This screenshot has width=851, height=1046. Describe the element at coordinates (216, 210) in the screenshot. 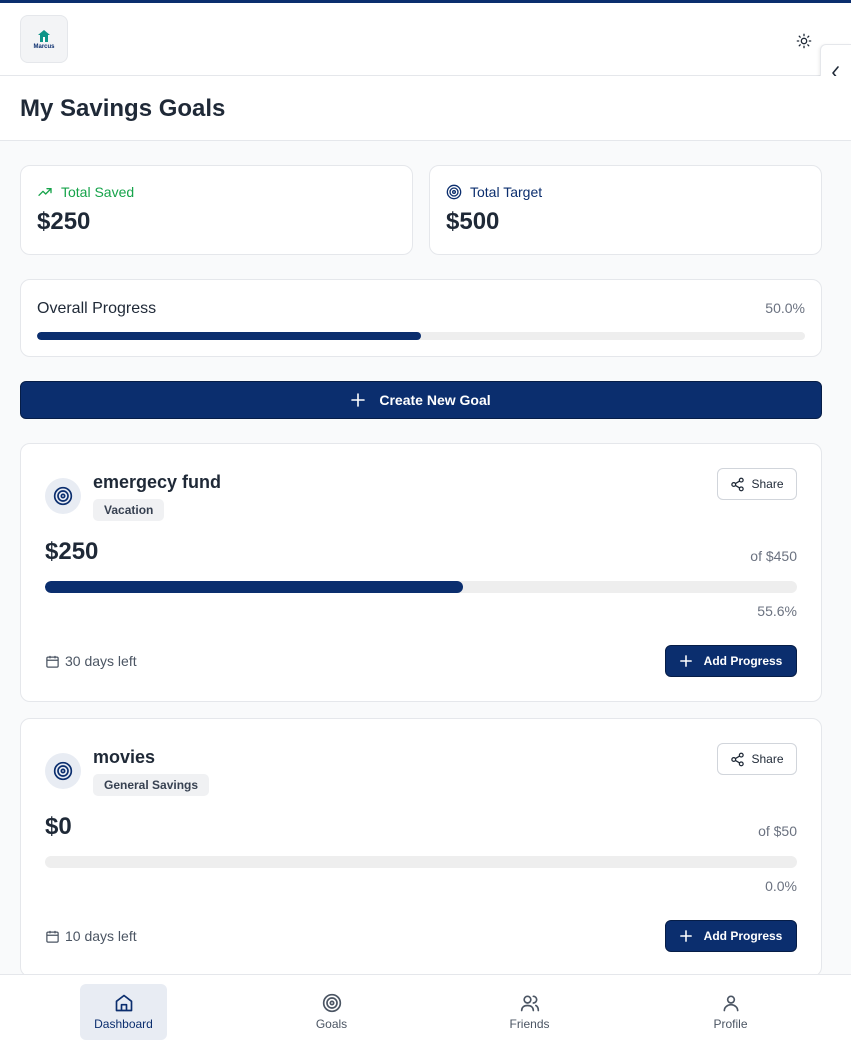

I see `total-saved-card: Total Saved $250` at that location.